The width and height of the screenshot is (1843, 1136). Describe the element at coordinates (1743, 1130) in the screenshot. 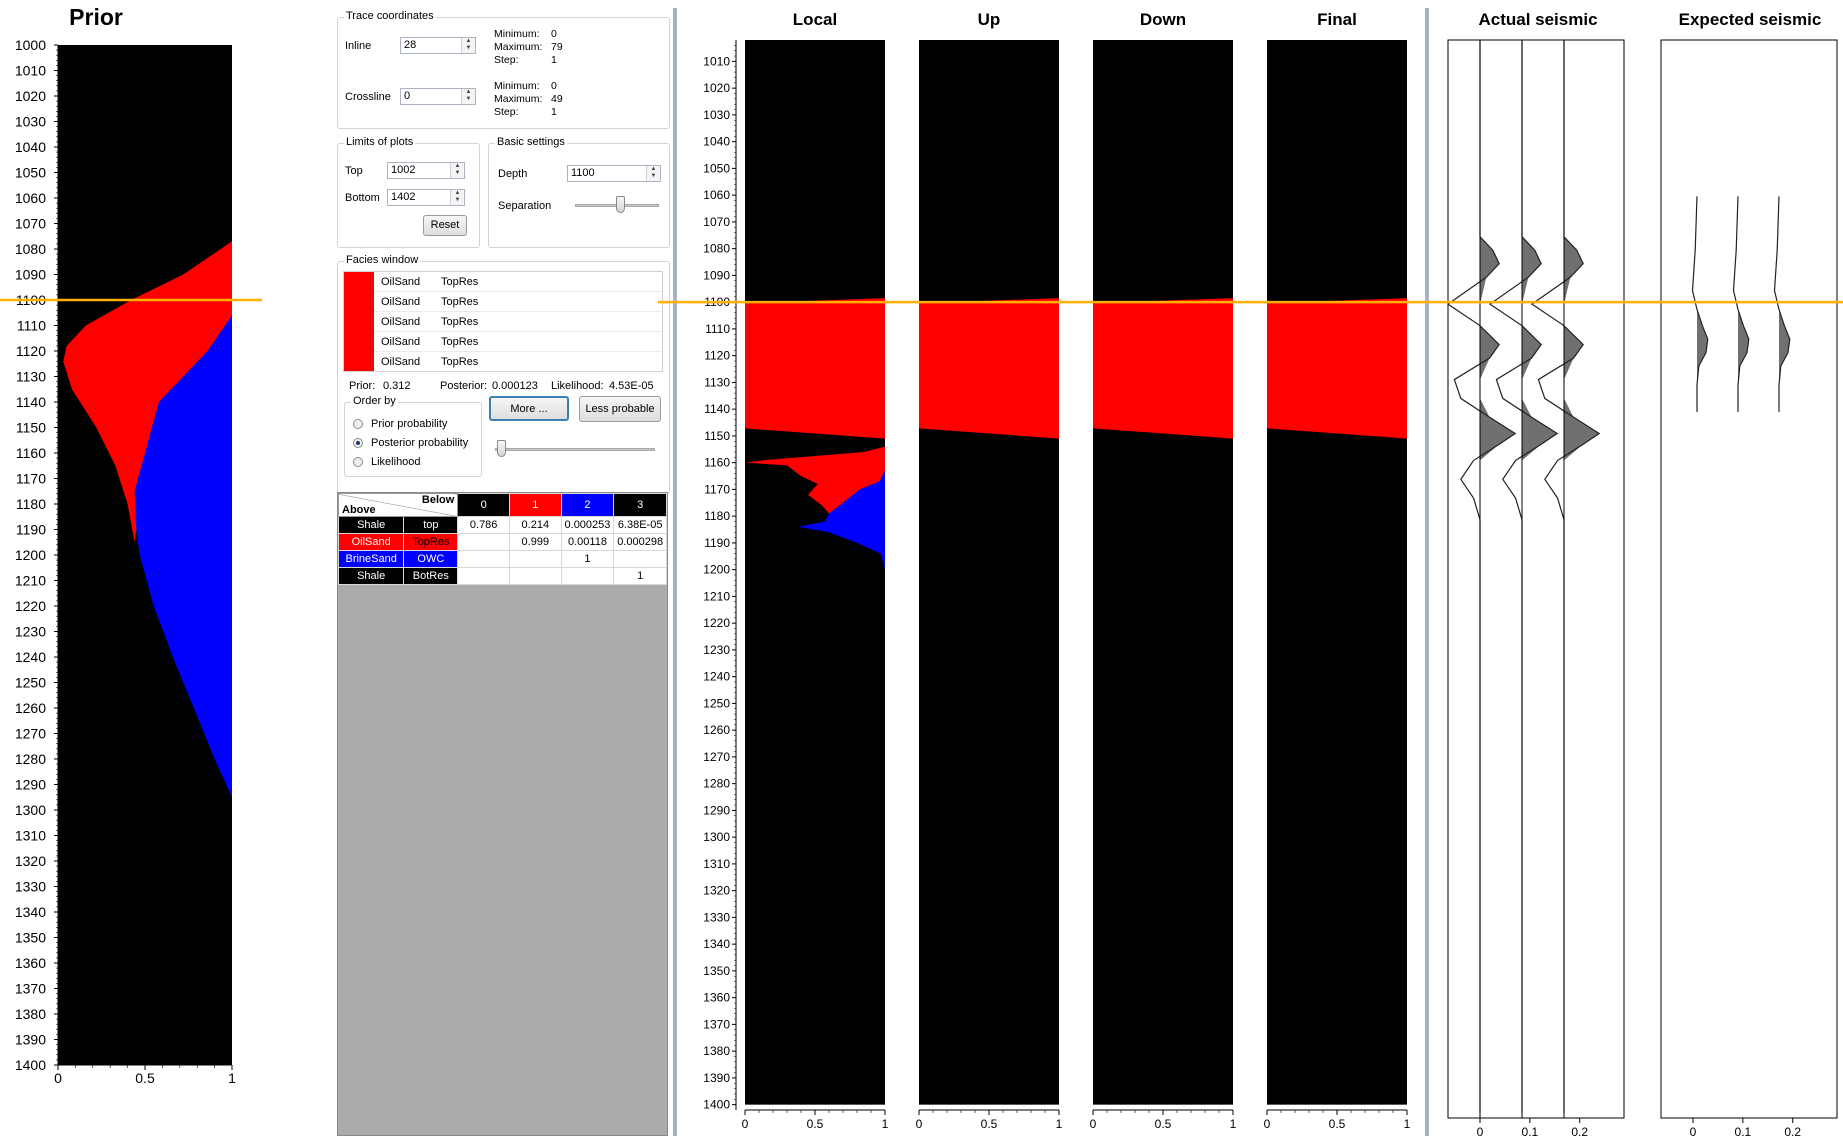

I see `expected-seismic-x-tick-label: 0.1` at that location.